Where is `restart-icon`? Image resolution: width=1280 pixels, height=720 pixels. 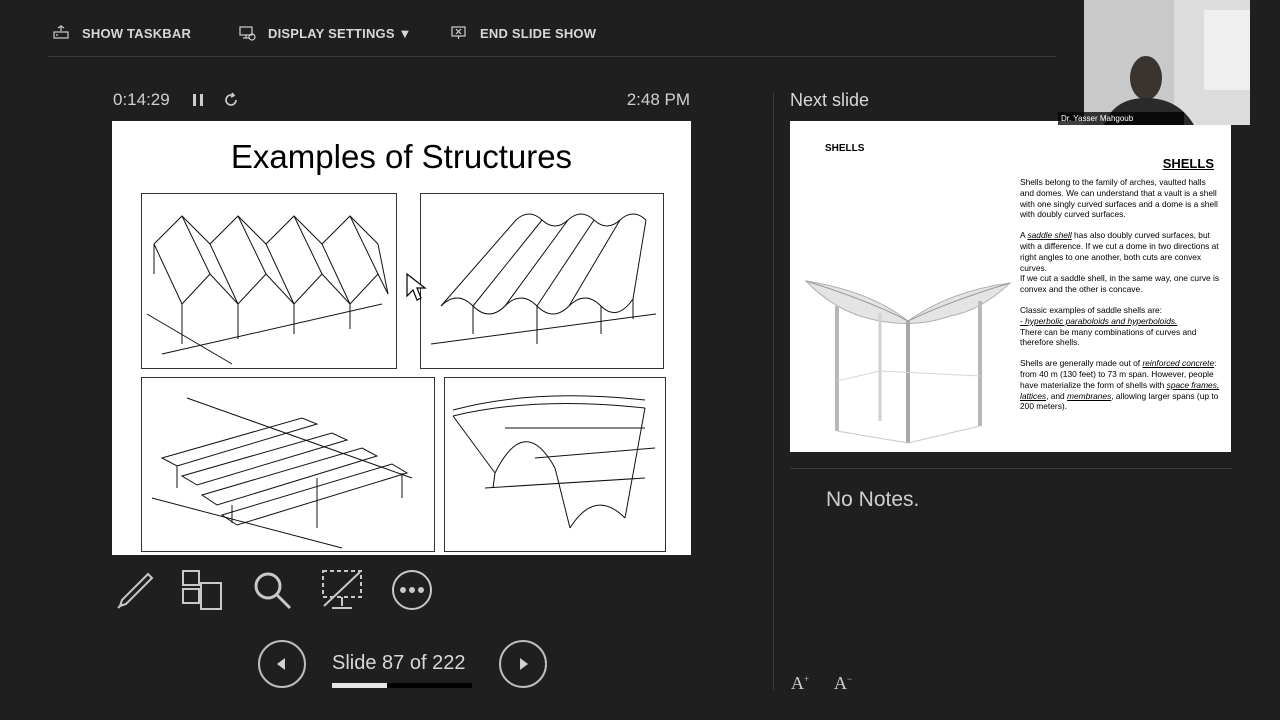
restart-icon is located at coordinates (231, 100).